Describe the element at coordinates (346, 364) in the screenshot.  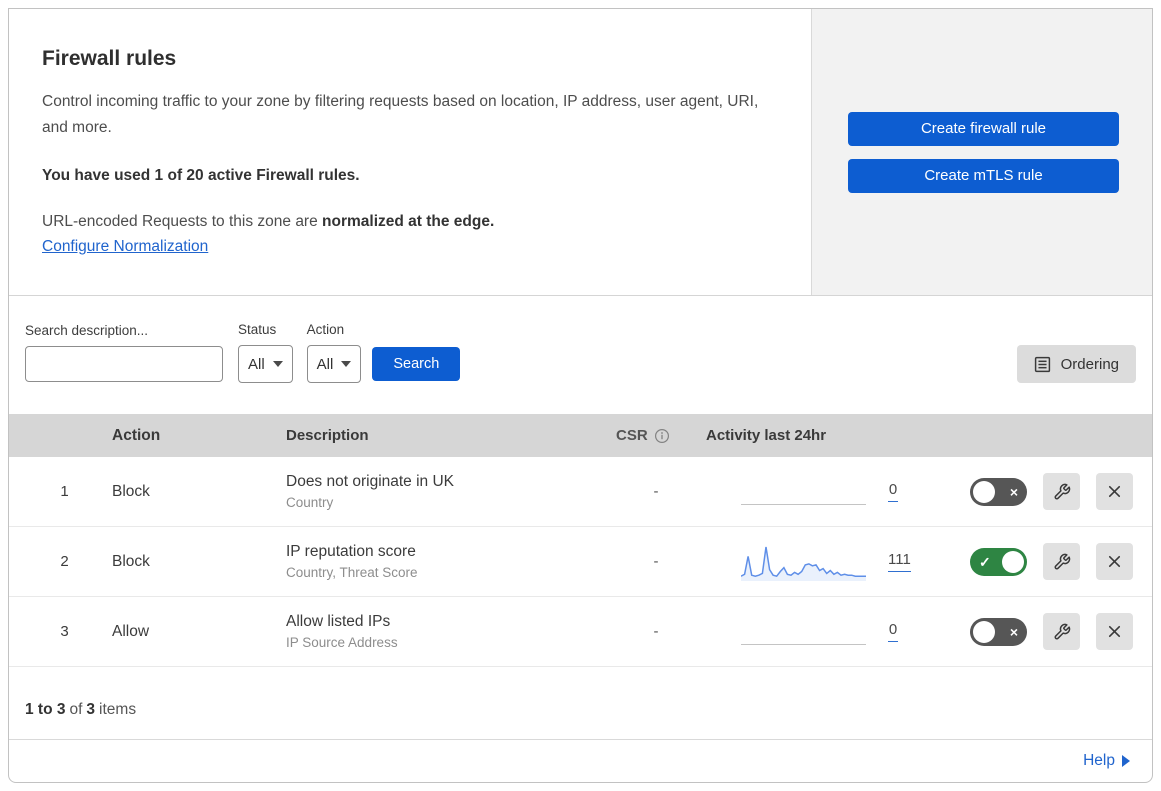
I see `chevron-down-icon` at that location.